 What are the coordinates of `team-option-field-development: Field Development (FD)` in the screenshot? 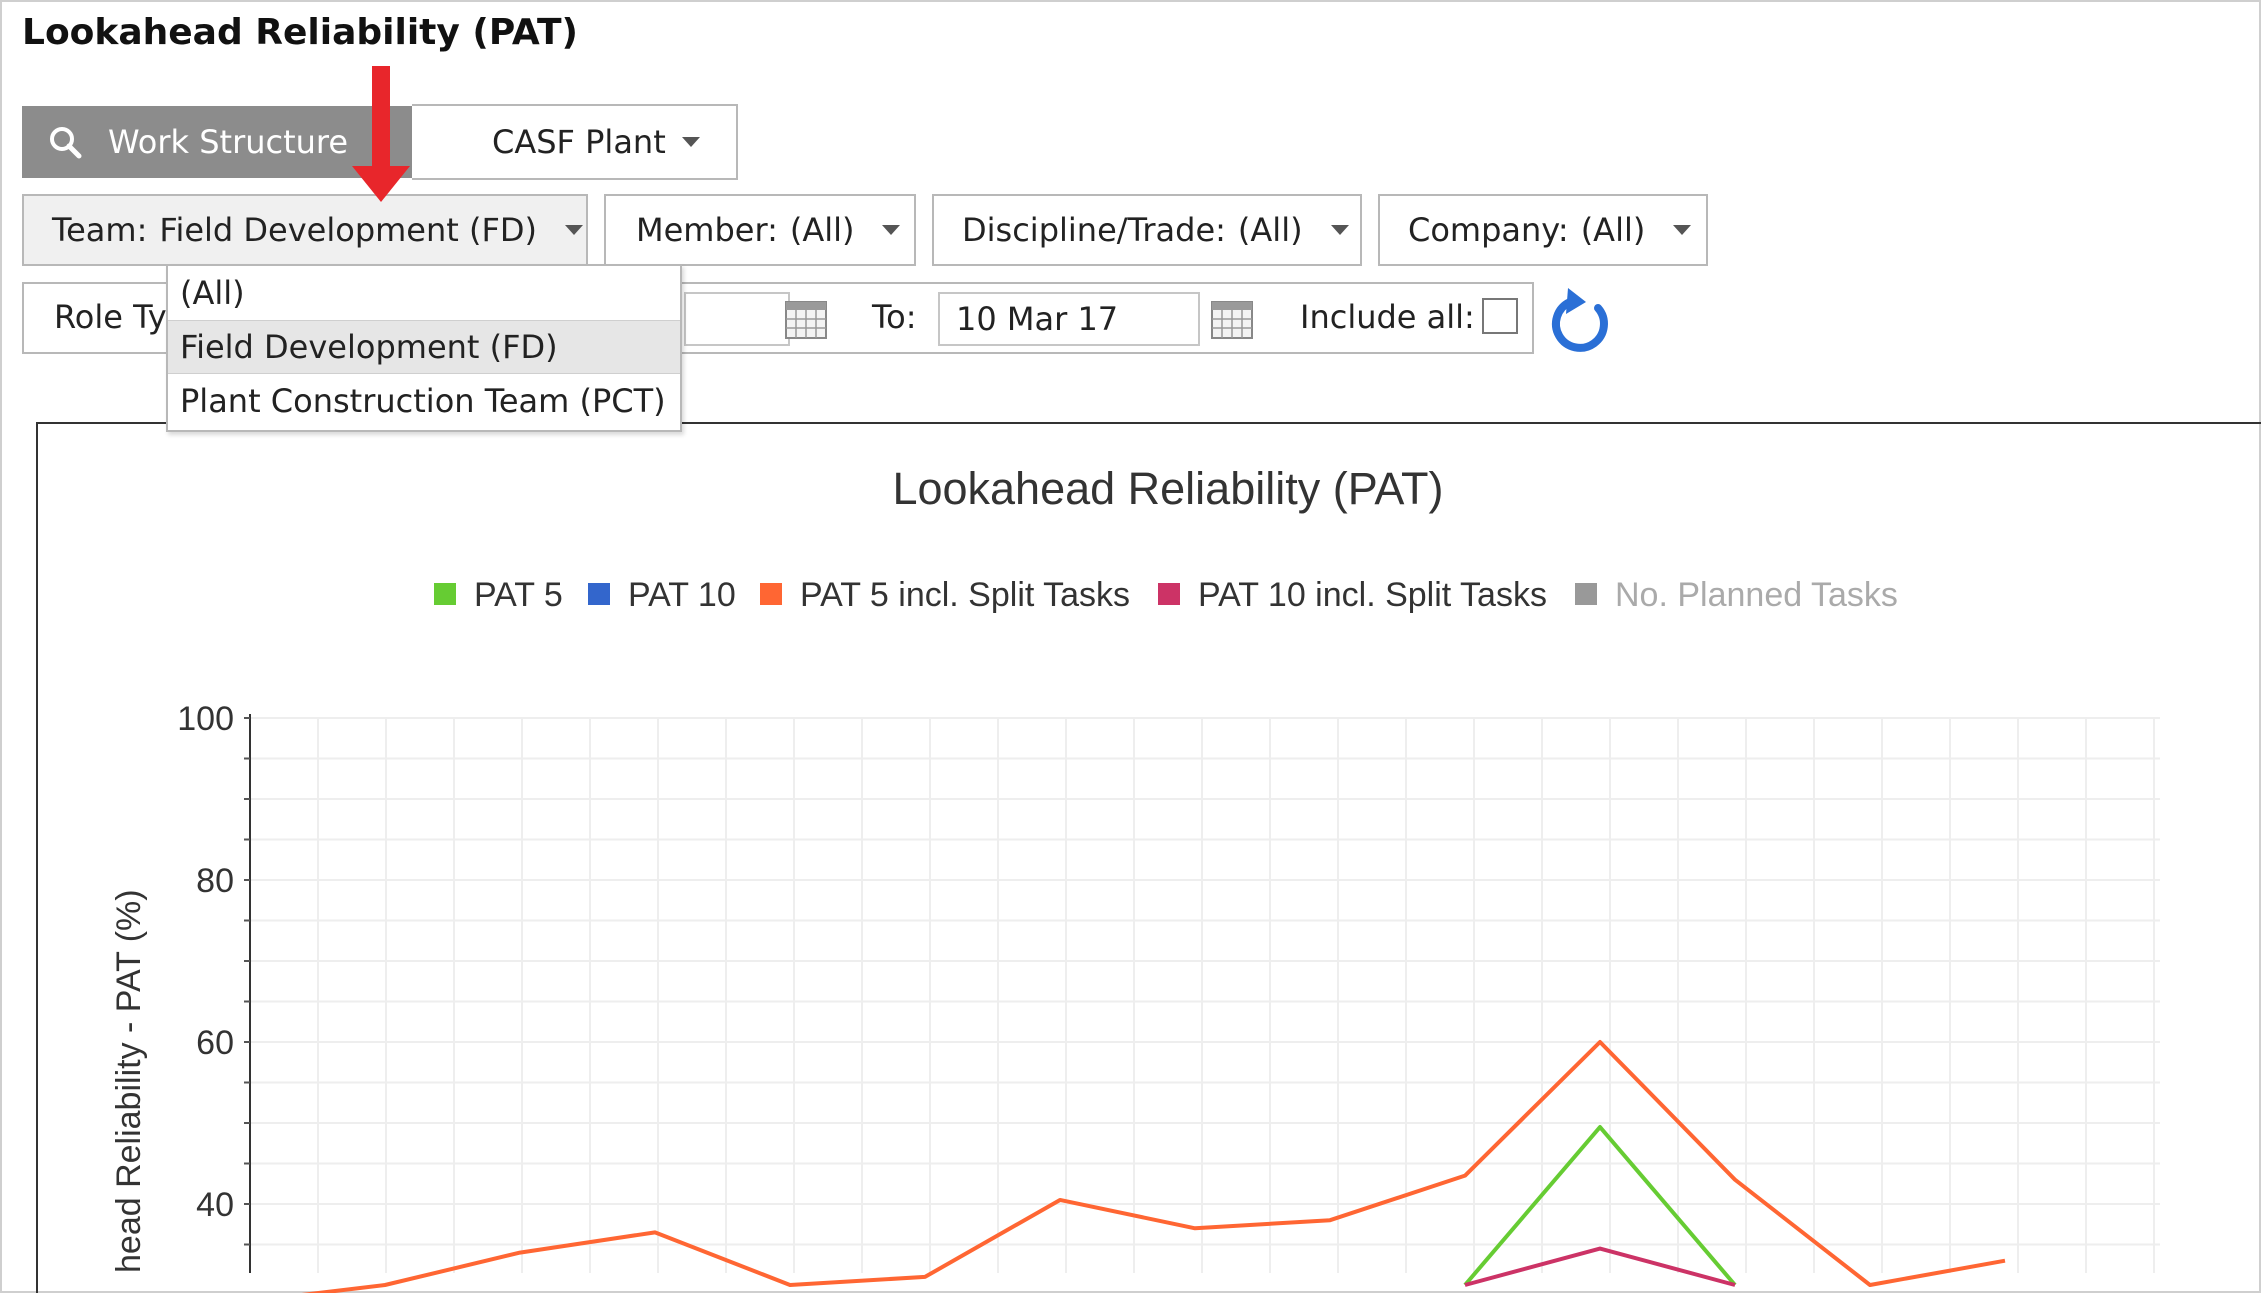 It's located at (424, 347).